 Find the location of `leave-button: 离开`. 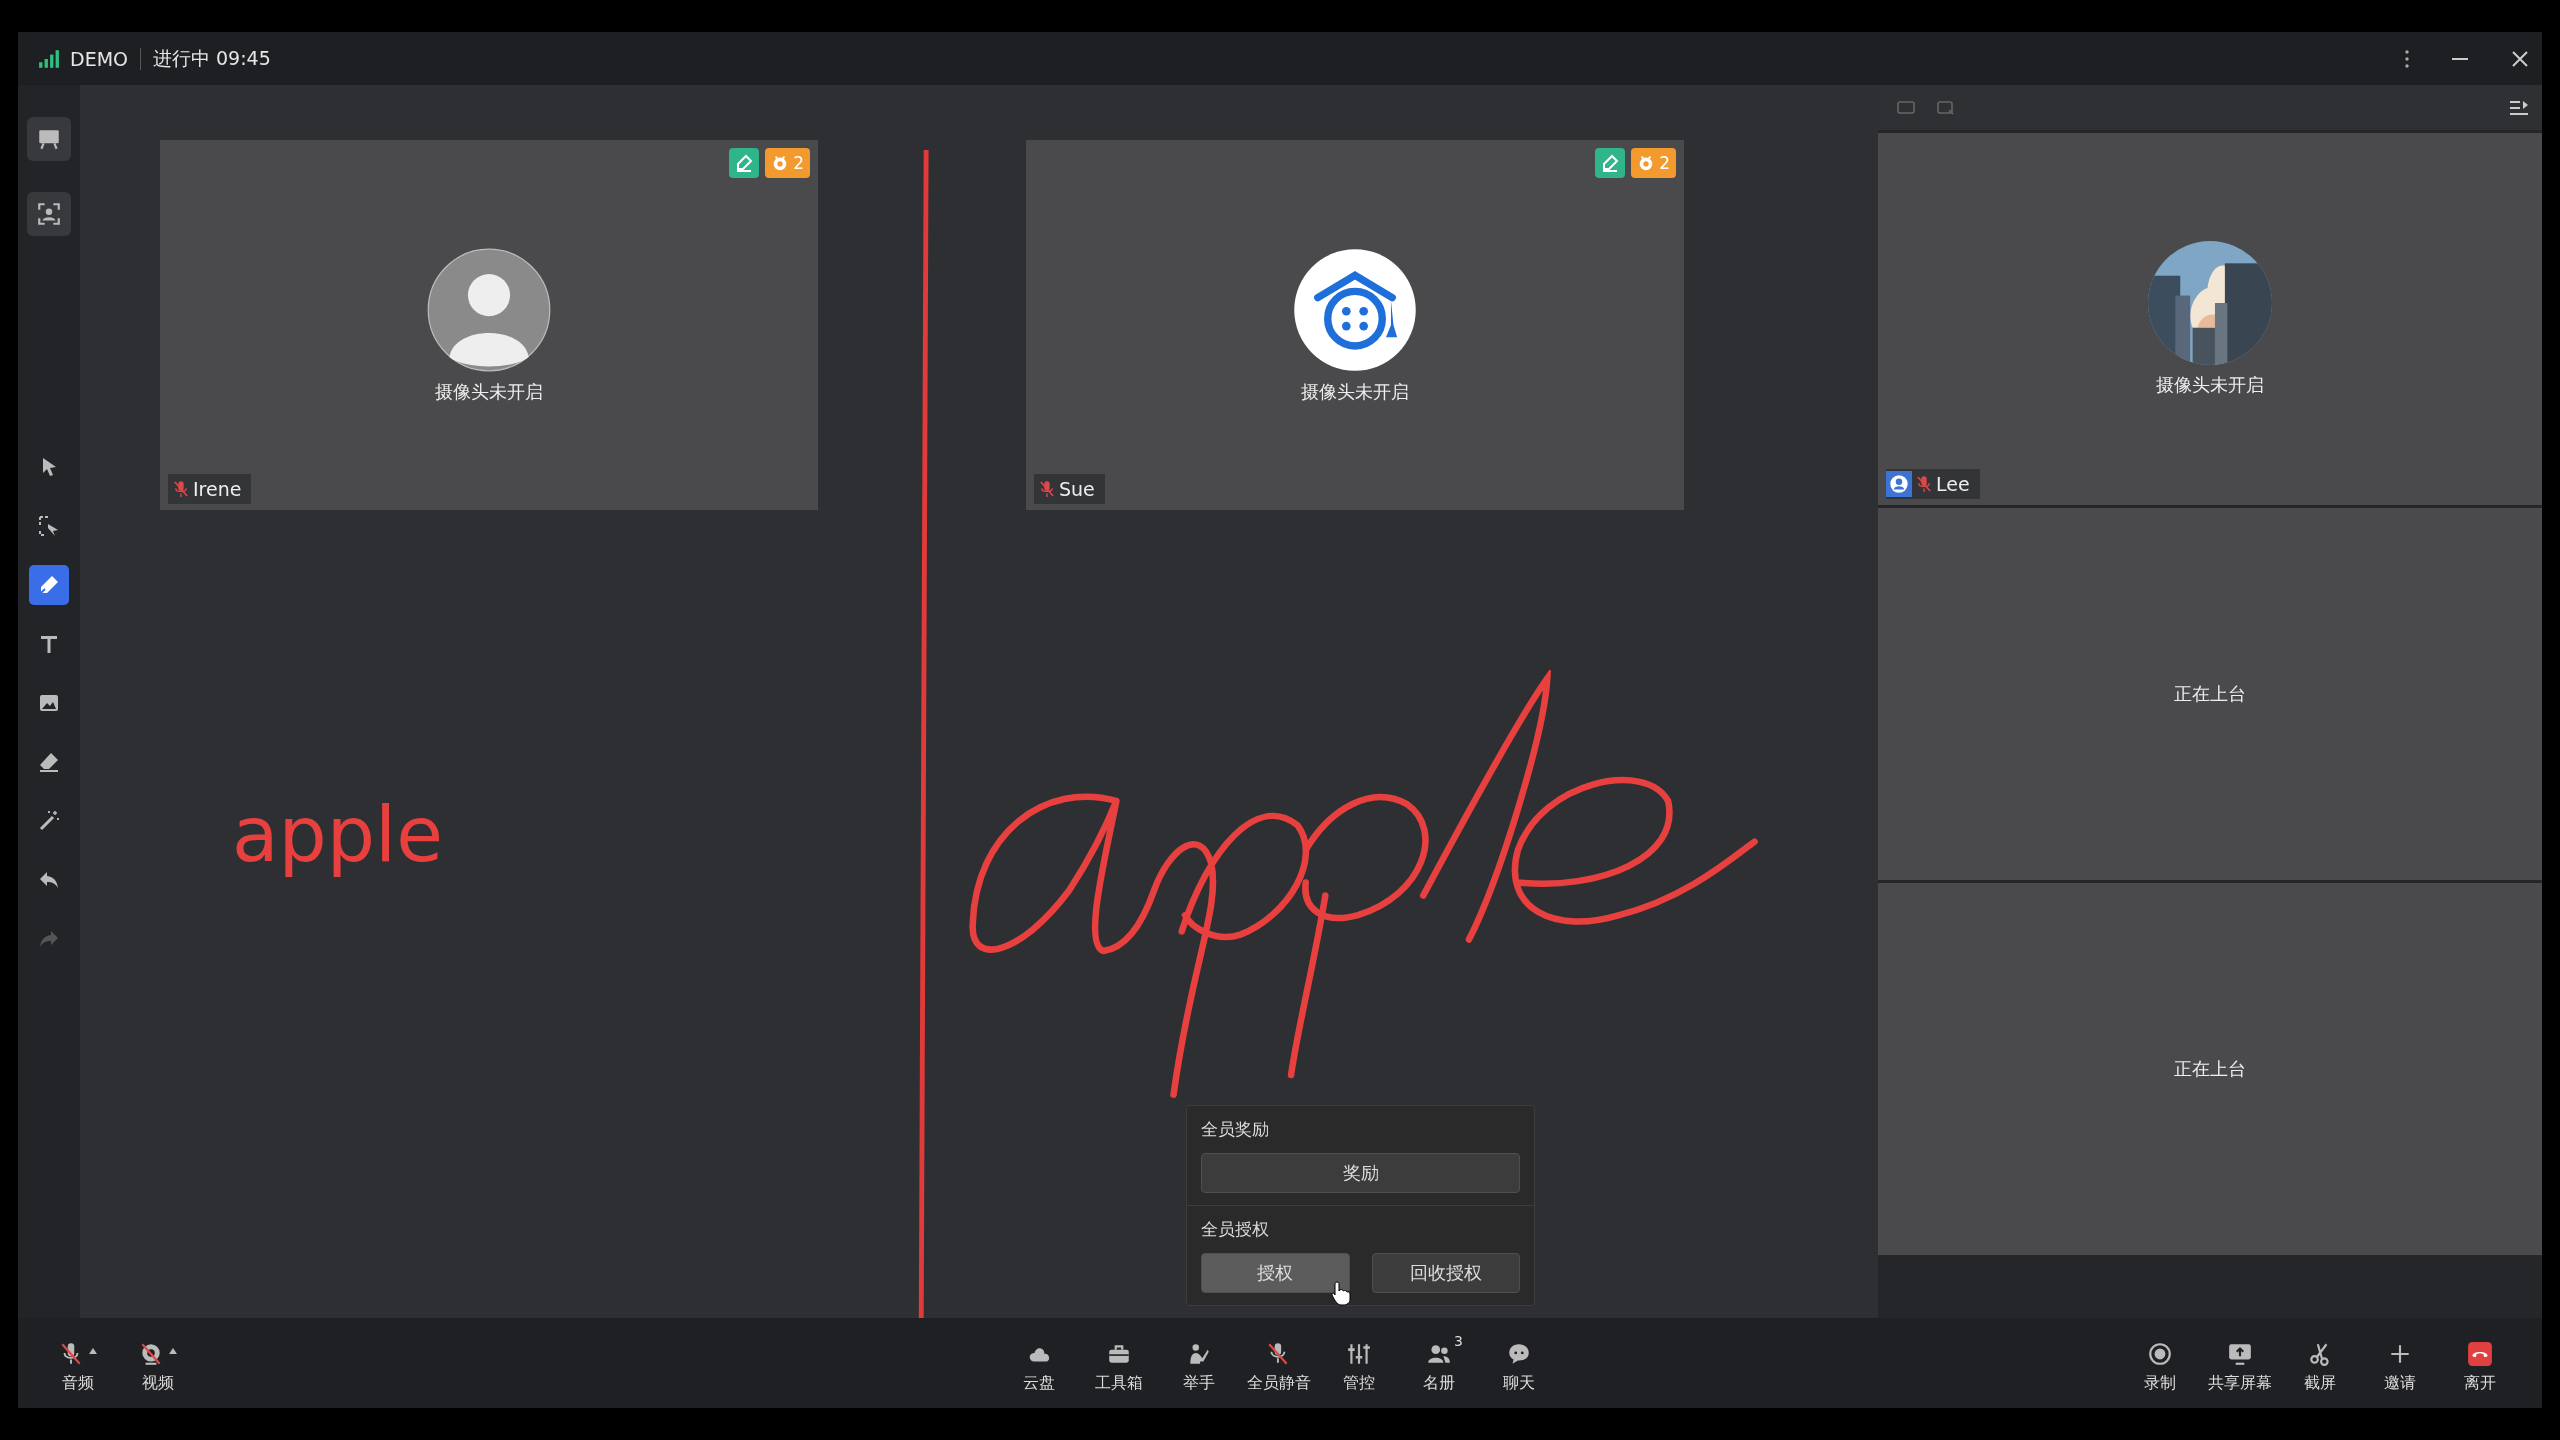

leave-button: 离开 is located at coordinates (2480, 1363).